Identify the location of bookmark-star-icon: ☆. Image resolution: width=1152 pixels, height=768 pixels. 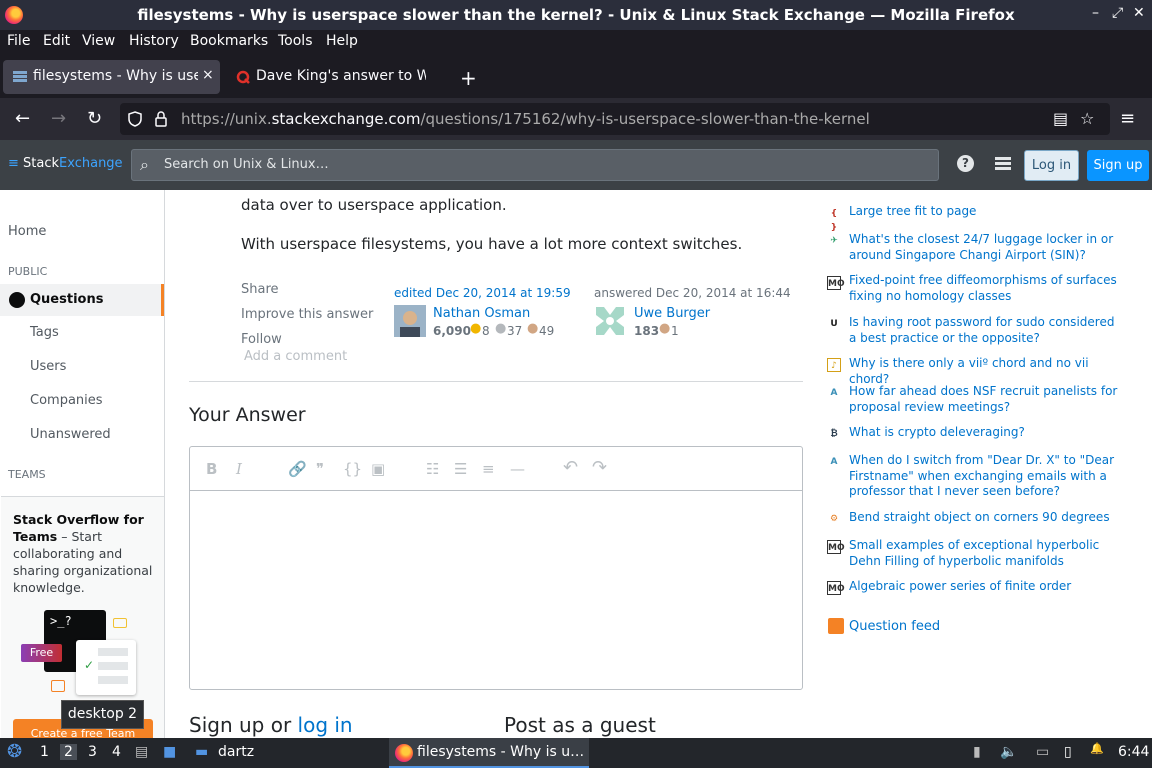
(1087, 118).